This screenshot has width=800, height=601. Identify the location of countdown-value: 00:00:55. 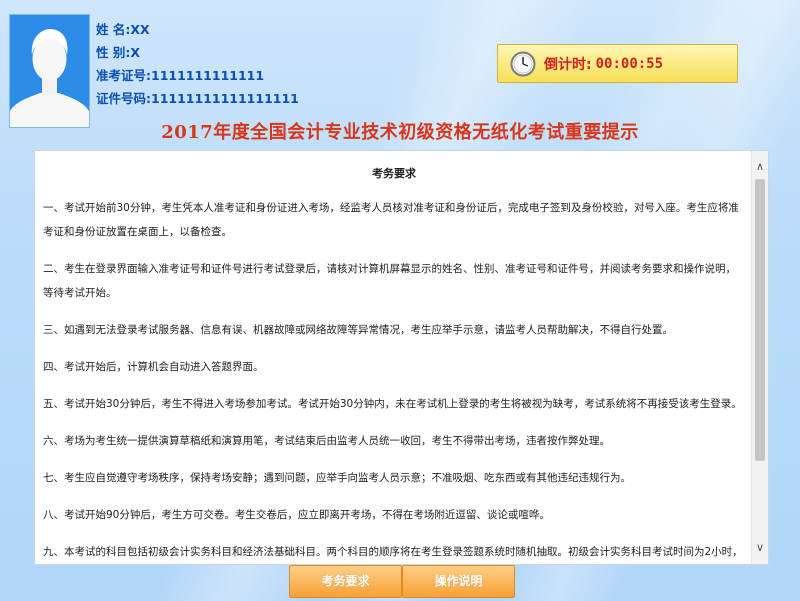
(629, 64).